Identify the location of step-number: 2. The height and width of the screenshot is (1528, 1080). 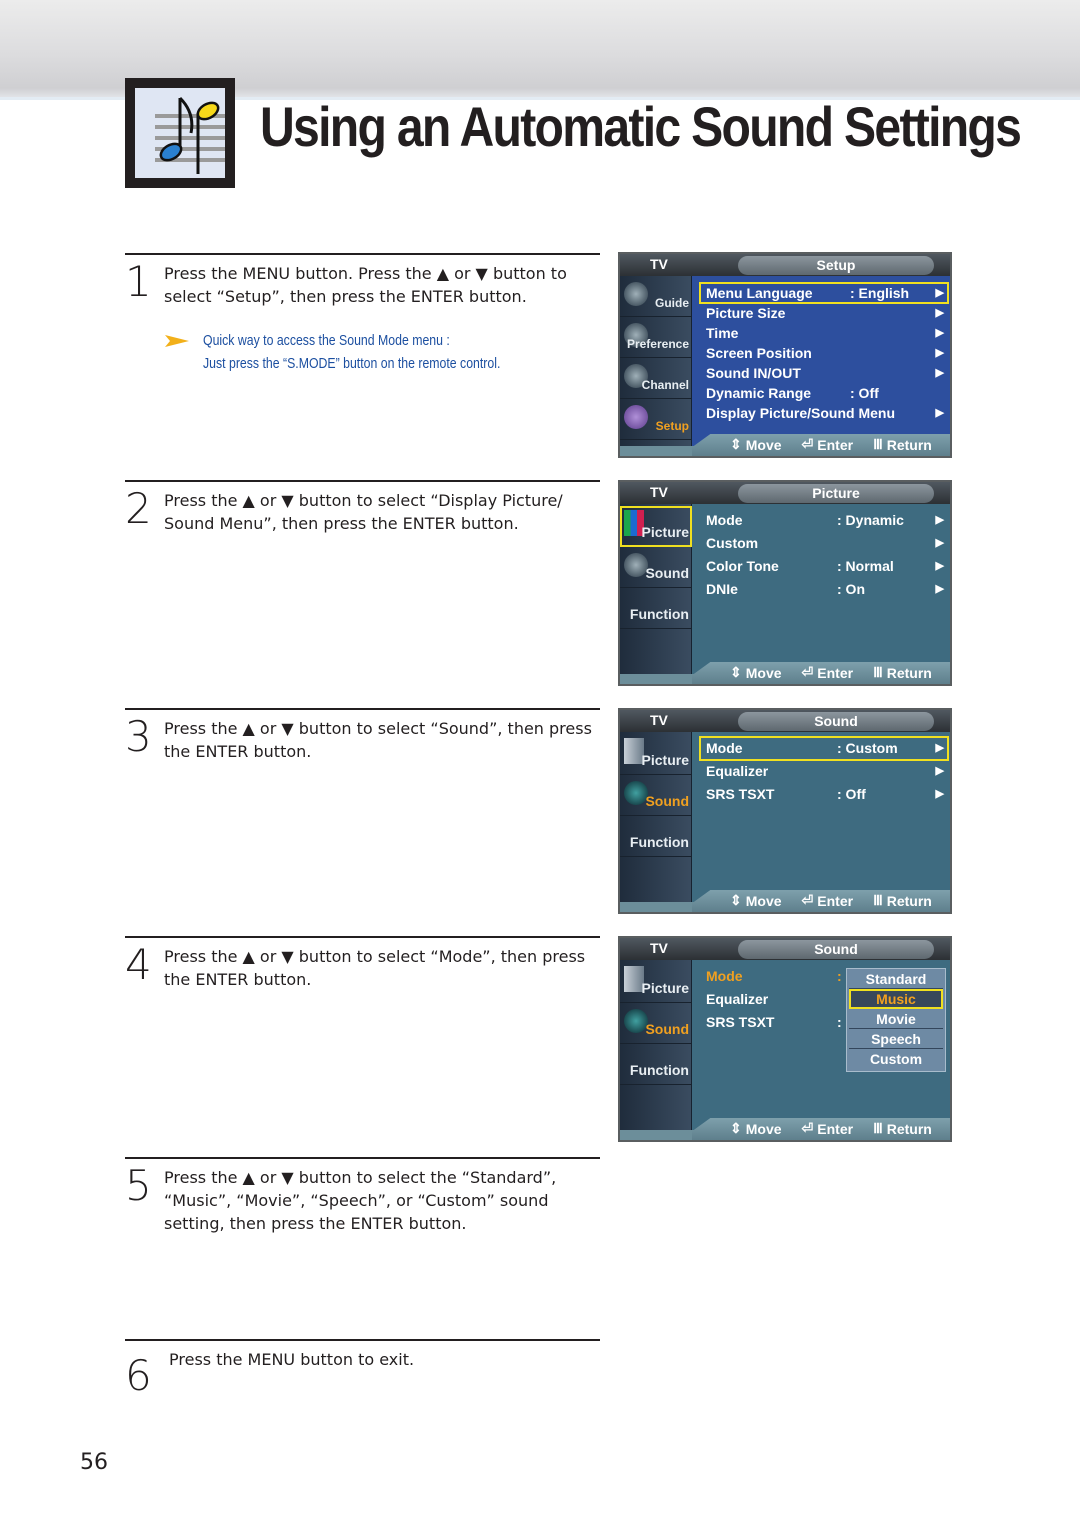
(138, 508).